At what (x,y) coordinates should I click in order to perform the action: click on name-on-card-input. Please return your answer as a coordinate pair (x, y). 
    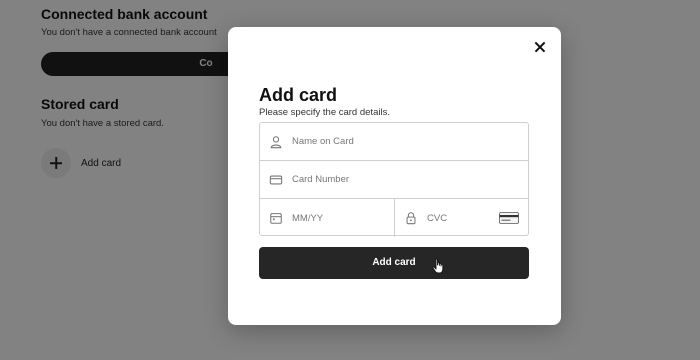
    Looking at the image, I should click on (410, 141).